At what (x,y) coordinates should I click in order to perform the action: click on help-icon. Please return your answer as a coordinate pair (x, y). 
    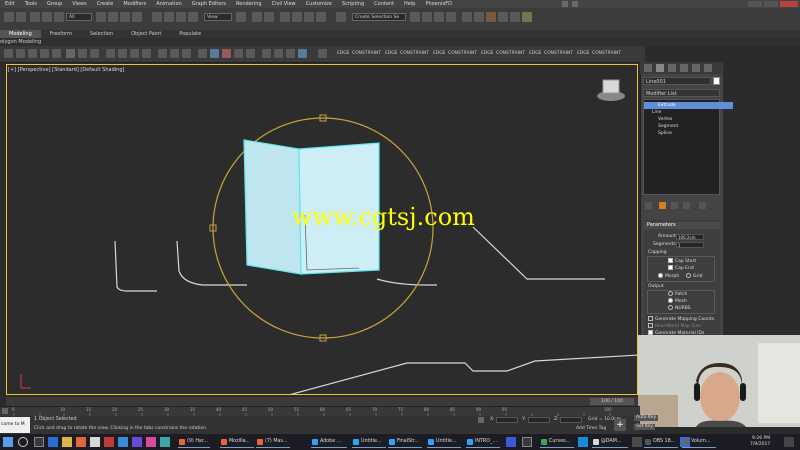
    Looking at the image, I should click on (322, 53).